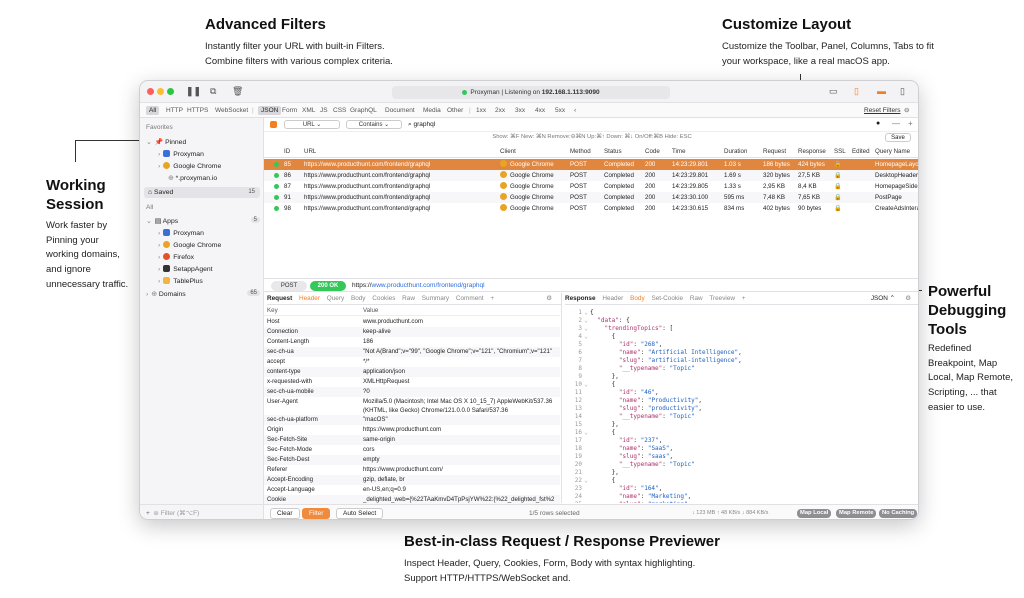  Describe the element at coordinates (892, 152) in the screenshot. I see `col-query-name: Query Name` at that location.